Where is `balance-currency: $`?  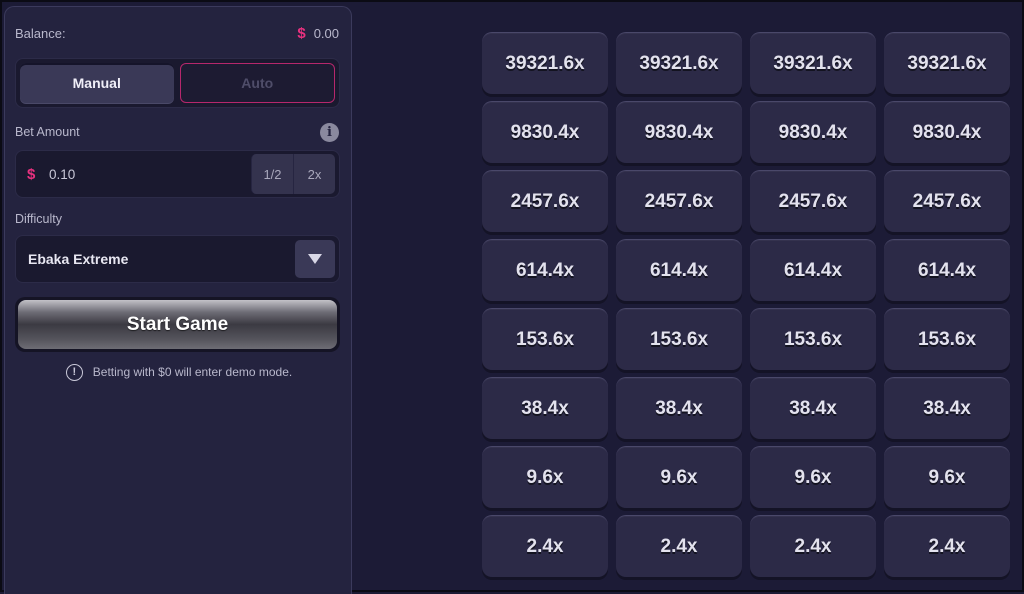
balance-currency: $ is located at coordinates (301, 33).